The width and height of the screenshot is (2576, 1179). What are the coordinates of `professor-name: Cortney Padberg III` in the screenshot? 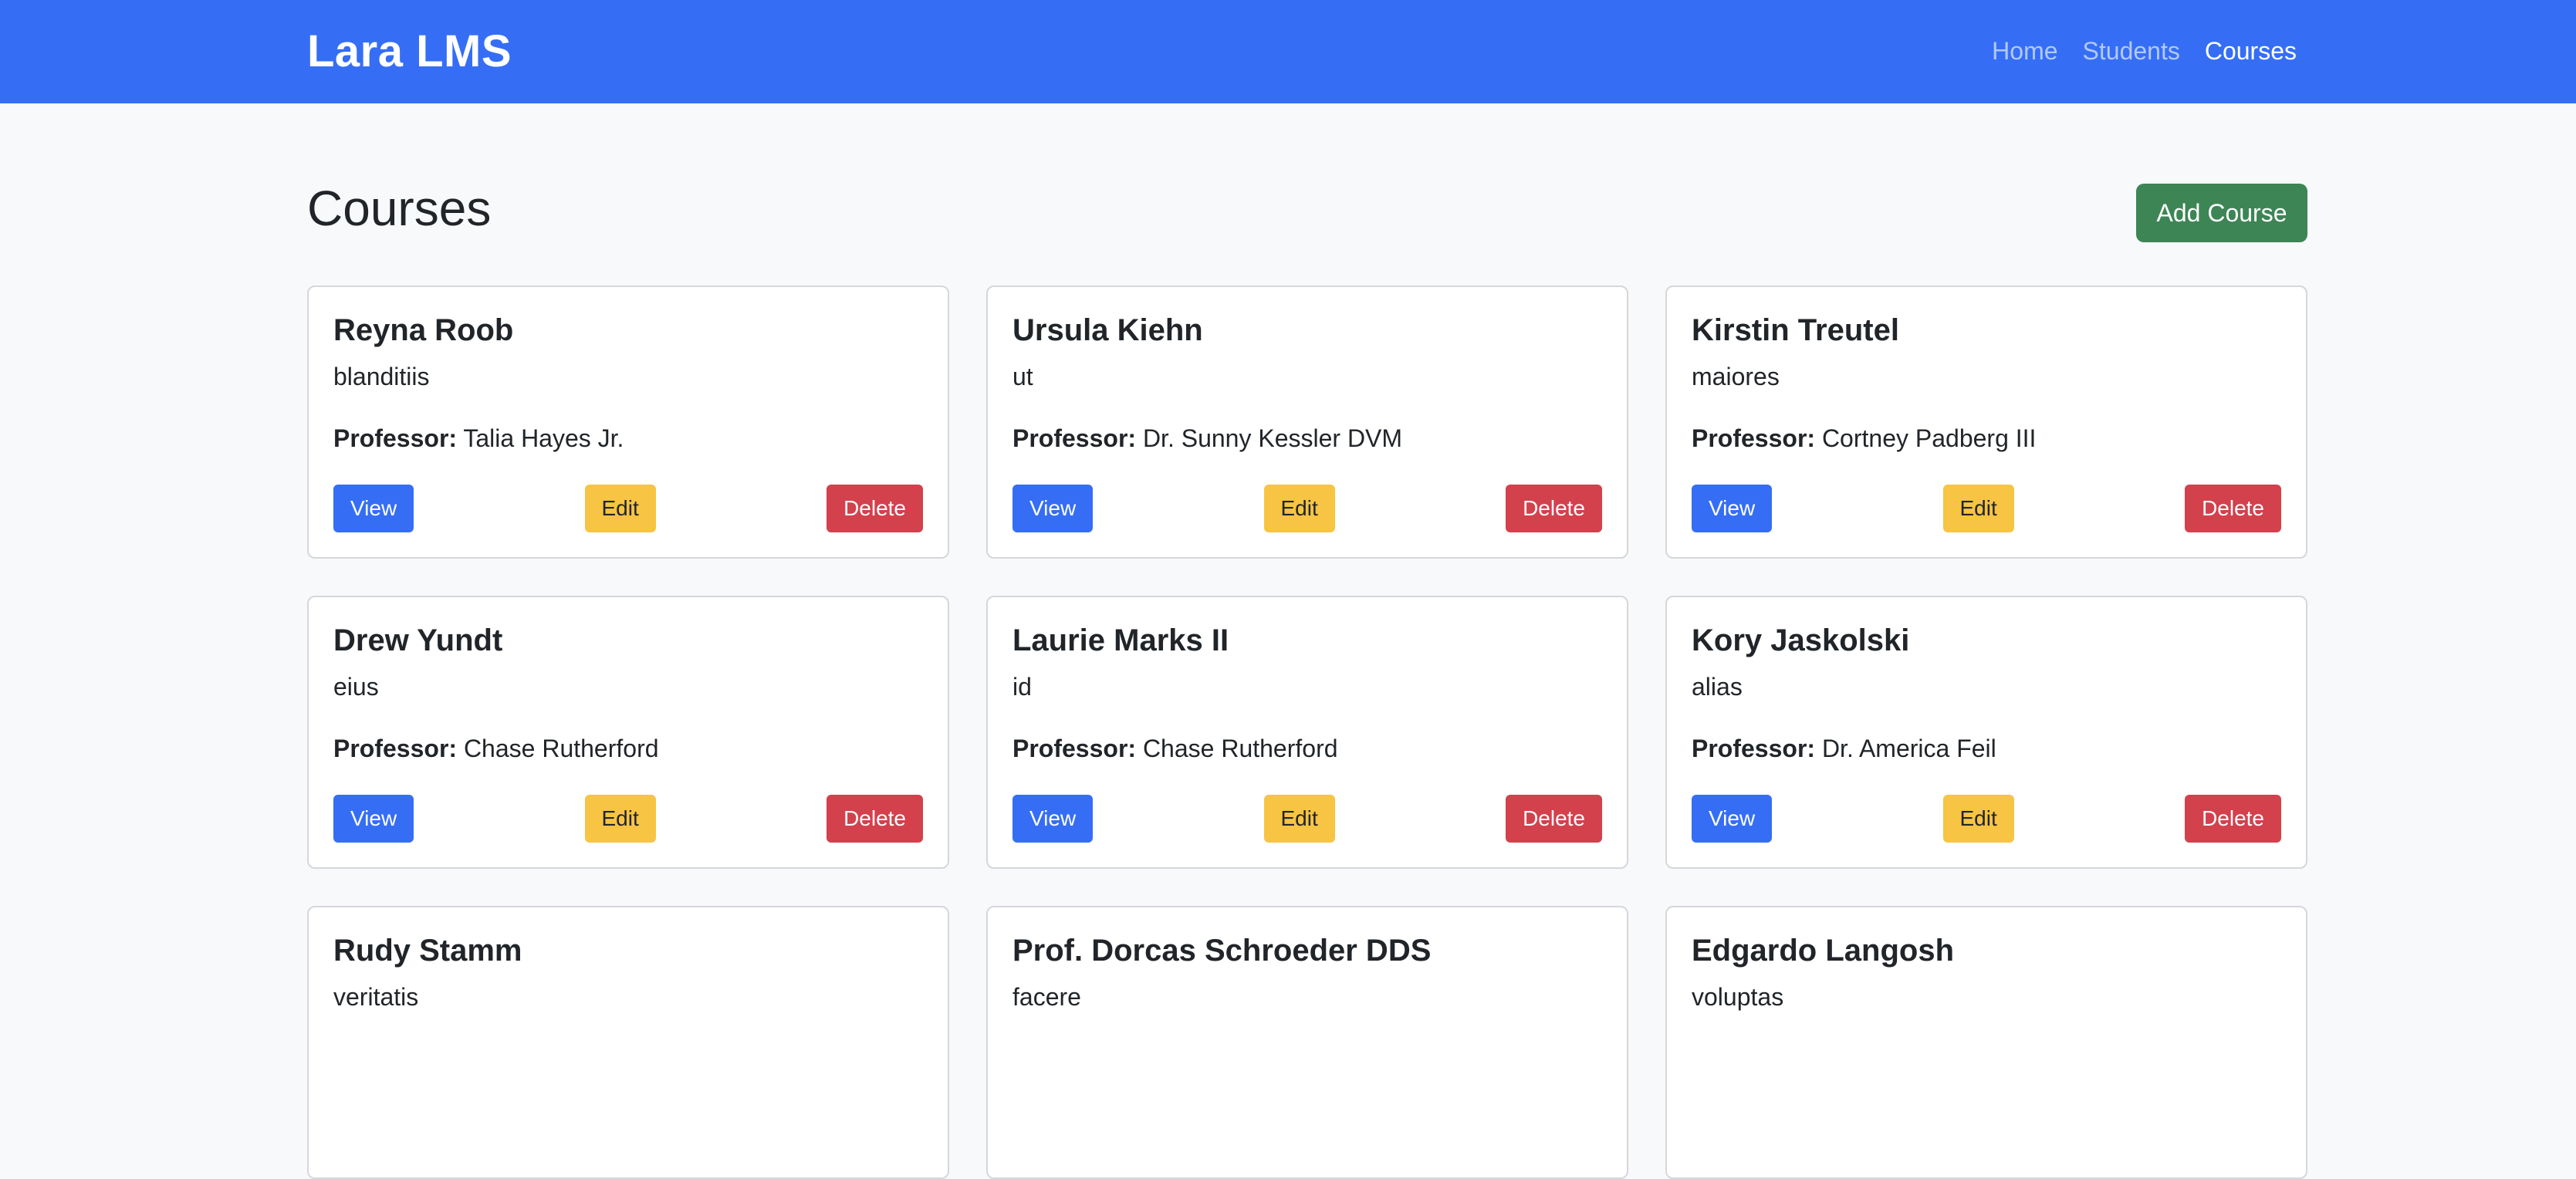 It's located at (1929, 438).